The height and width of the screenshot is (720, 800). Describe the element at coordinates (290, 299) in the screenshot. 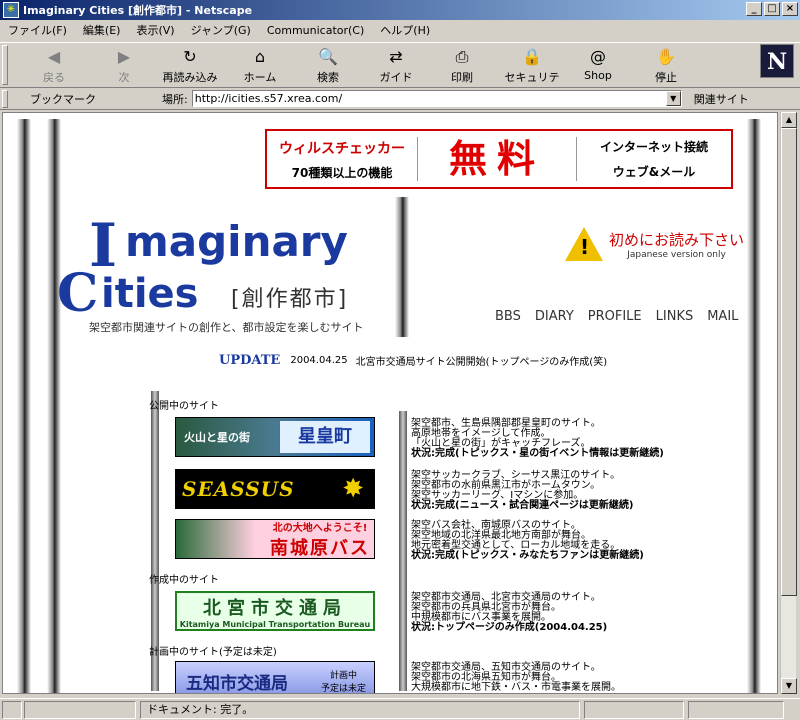

I see `logo-japanese-title: [創作都市]` at that location.